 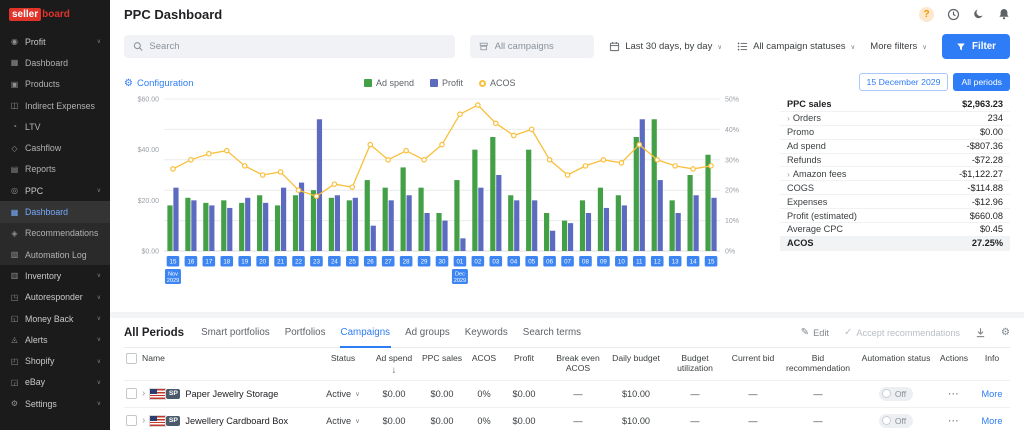 I want to click on column-header-name: Name, so click(x=220, y=364).